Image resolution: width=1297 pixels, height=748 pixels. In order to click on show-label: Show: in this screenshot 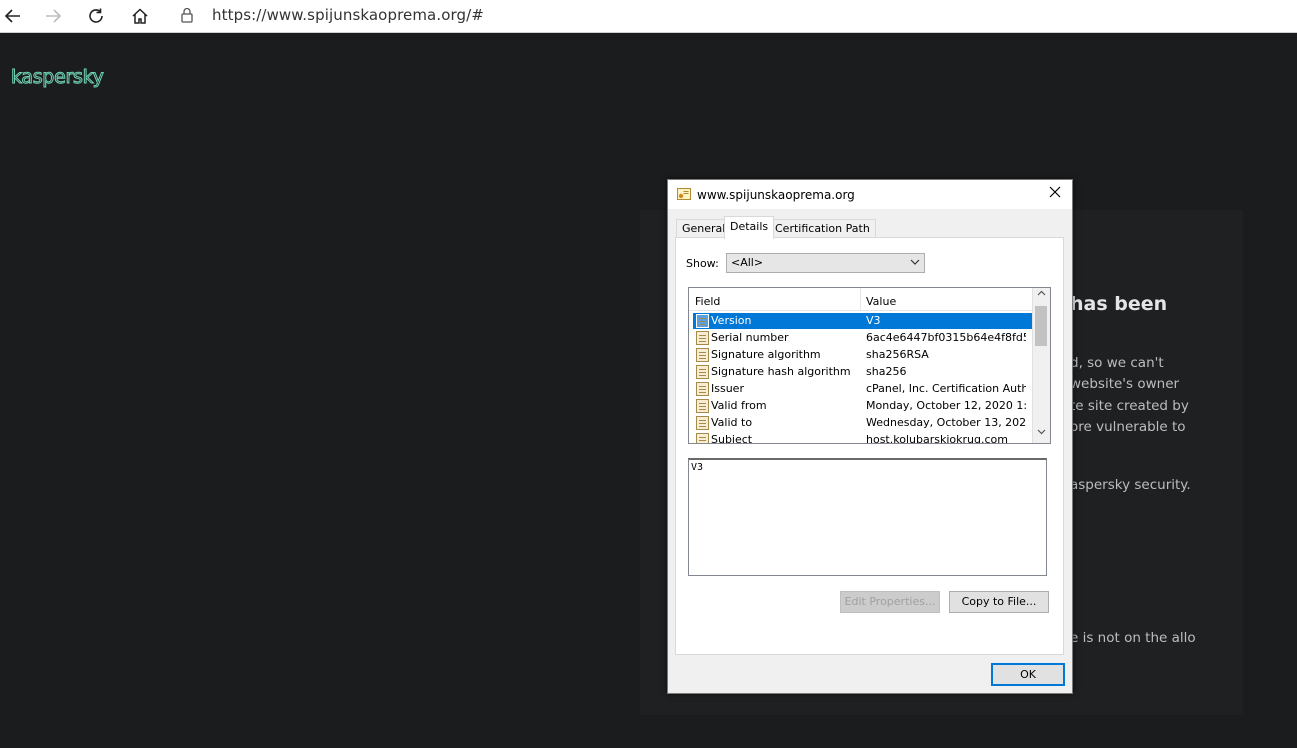, I will do `click(702, 263)`.